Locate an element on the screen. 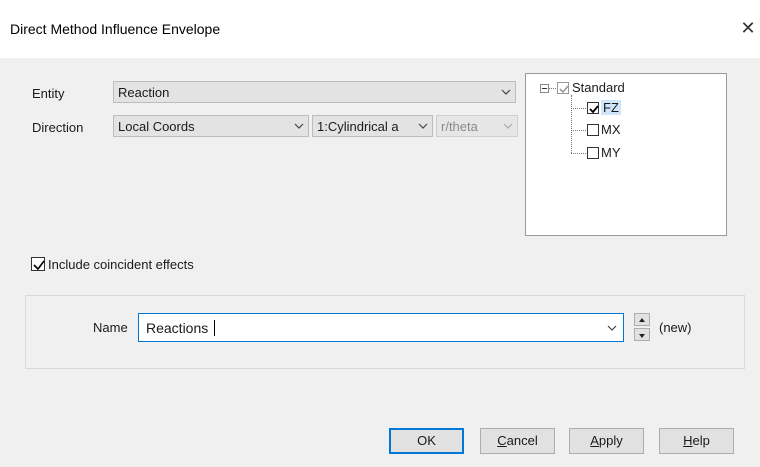 Image resolution: width=760 pixels, height=467 pixels. help-button: Help is located at coordinates (696, 441).